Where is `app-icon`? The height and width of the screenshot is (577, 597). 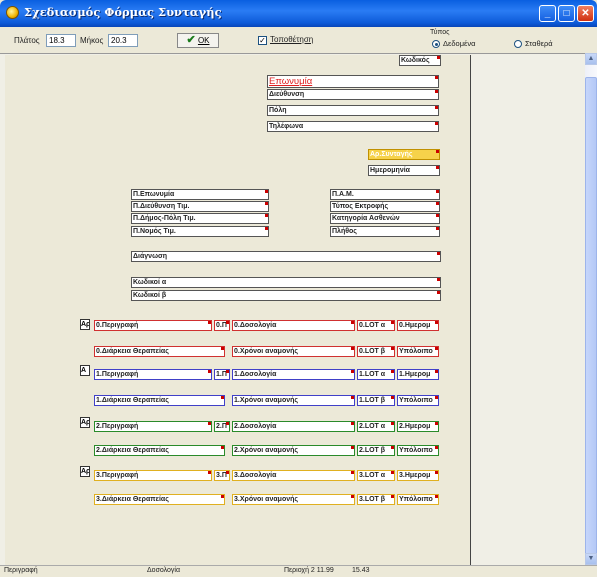
app-icon is located at coordinates (12, 12).